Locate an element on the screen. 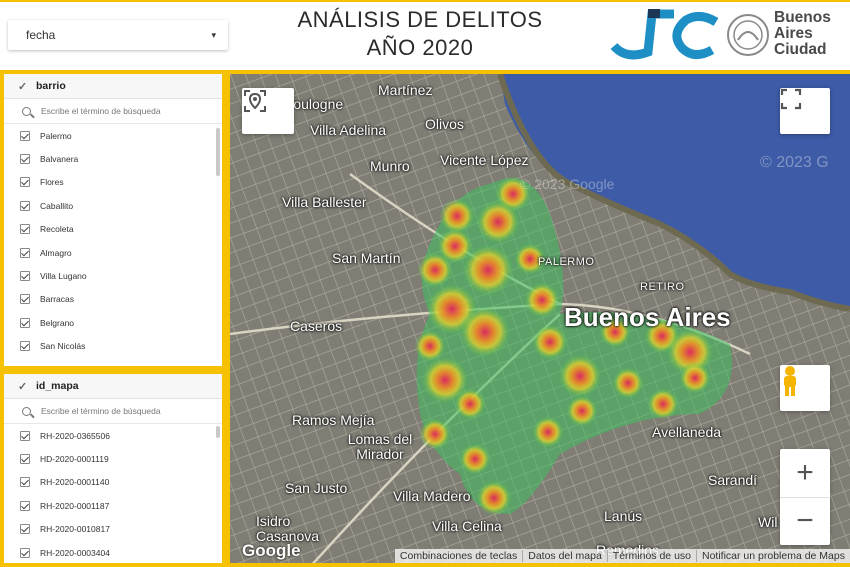  list-item-label: Flores is located at coordinates (52, 182).